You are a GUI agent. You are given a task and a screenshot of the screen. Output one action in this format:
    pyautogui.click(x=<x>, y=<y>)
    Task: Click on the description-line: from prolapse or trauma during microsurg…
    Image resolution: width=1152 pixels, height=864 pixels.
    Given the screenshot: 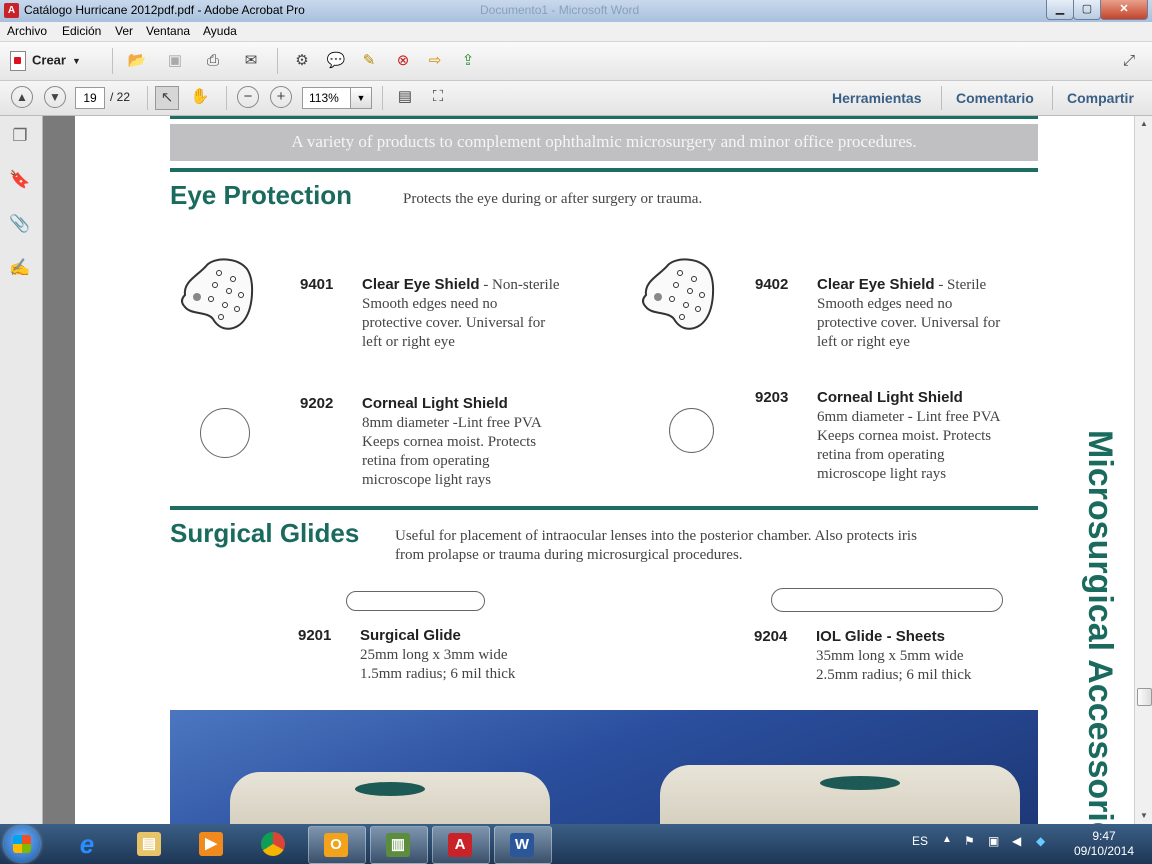 What is the action you would take?
    pyautogui.click(x=569, y=555)
    